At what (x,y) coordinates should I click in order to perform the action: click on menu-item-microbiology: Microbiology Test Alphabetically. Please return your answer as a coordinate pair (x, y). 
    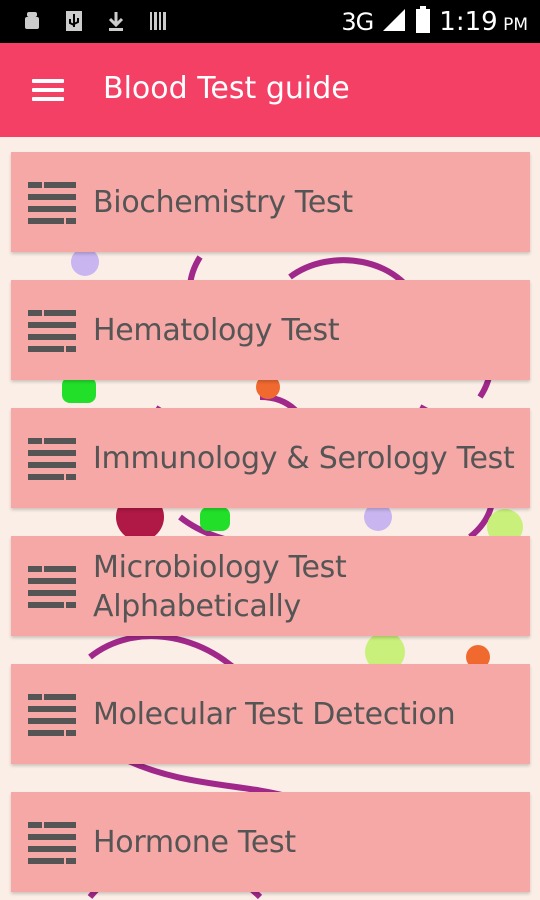
    Looking at the image, I should click on (270, 586).